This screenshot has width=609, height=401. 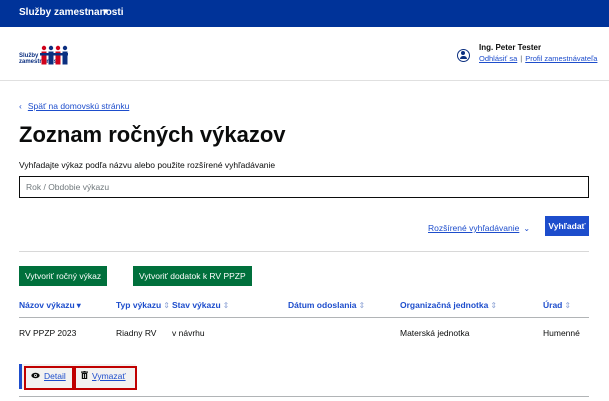 I want to click on detail-link: Detail, so click(x=48, y=376).